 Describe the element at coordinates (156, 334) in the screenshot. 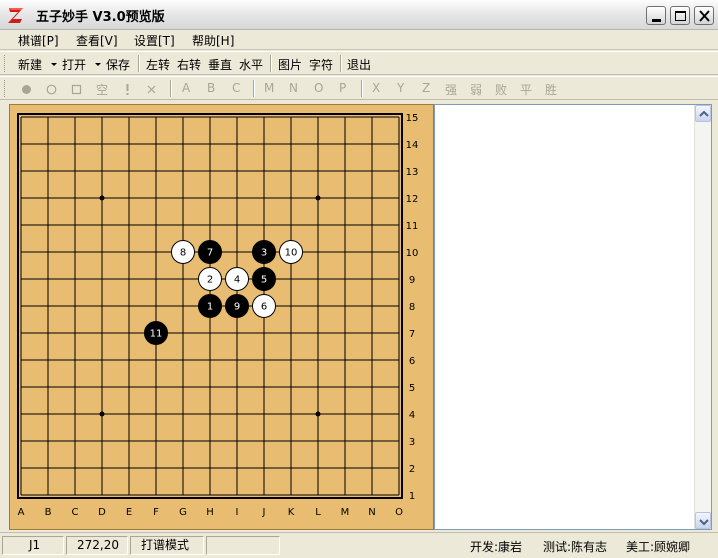

I see `move-number: 11` at that location.